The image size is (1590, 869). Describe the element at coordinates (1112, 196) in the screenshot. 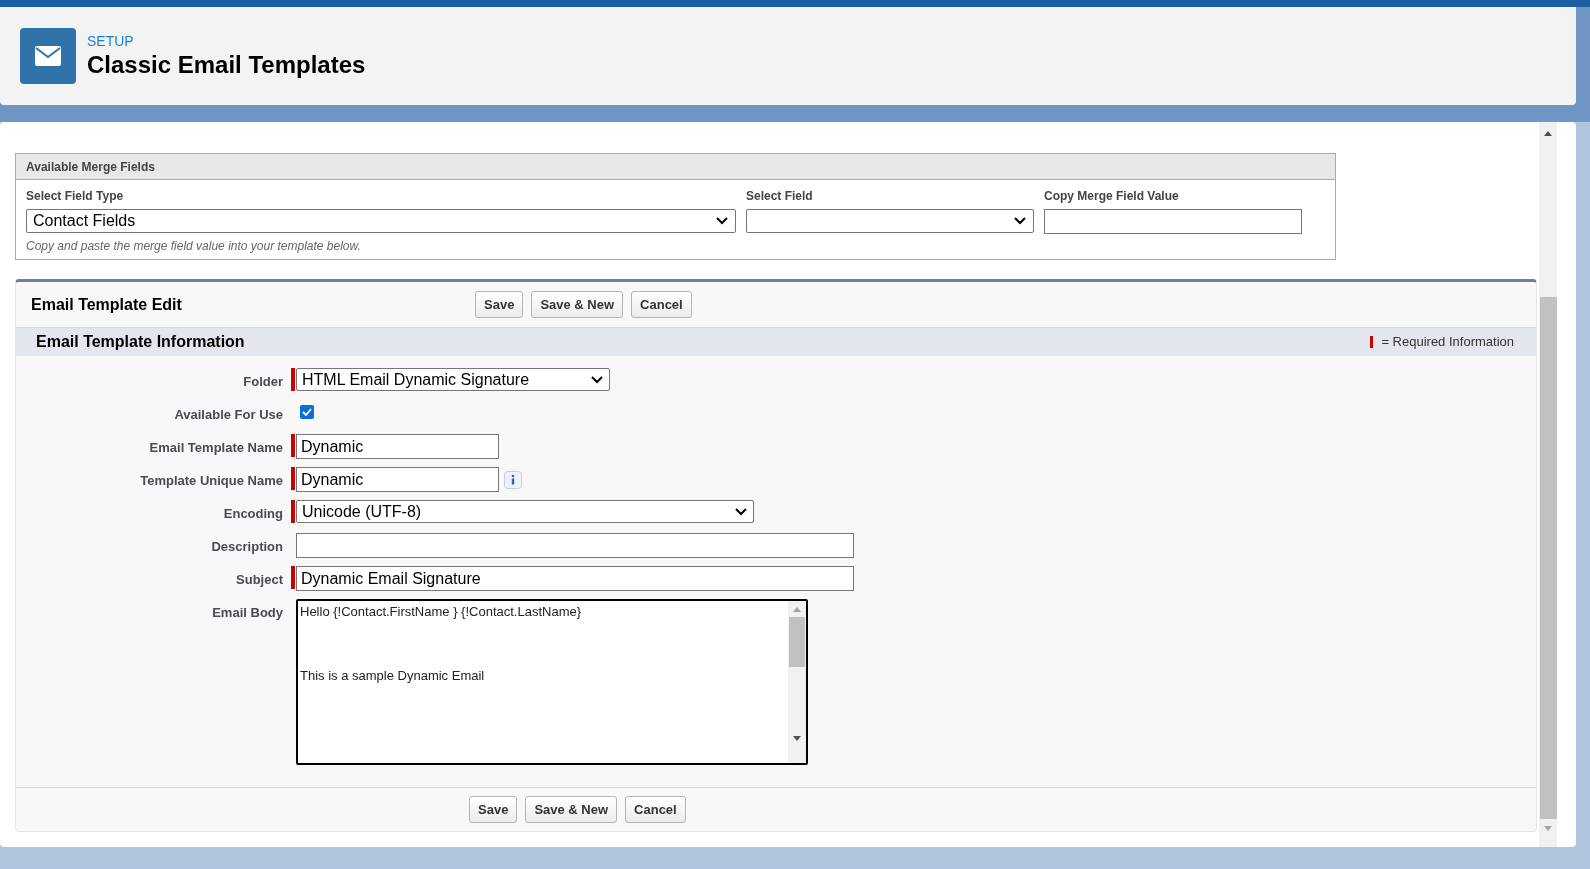

I see `field-label: Copy Merge Field Value` at that location.